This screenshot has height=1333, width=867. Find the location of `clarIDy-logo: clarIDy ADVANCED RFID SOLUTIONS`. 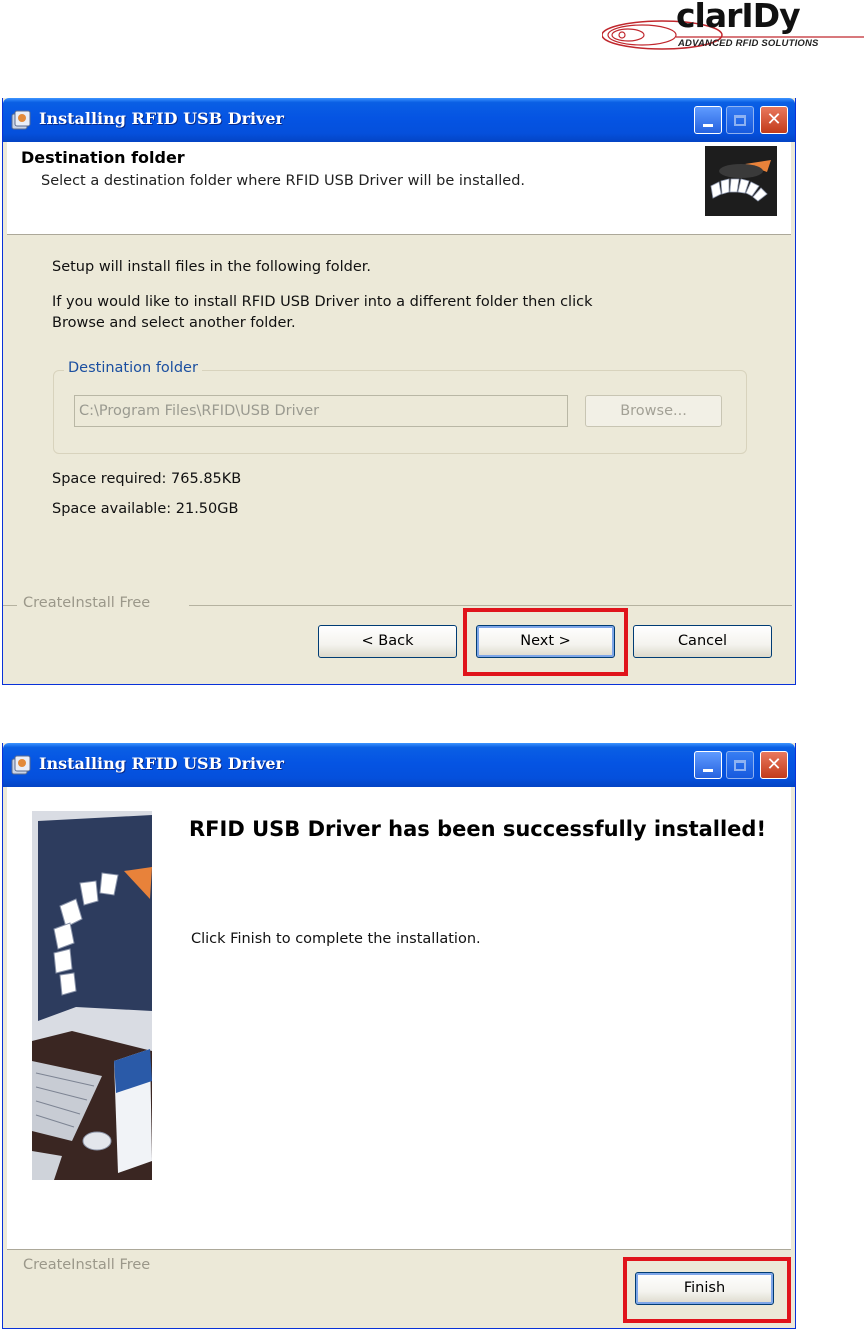

clarIDy-logo: clarIDy ADVANCED RFID SOLUTIONS is located at coordinates (733, 28).